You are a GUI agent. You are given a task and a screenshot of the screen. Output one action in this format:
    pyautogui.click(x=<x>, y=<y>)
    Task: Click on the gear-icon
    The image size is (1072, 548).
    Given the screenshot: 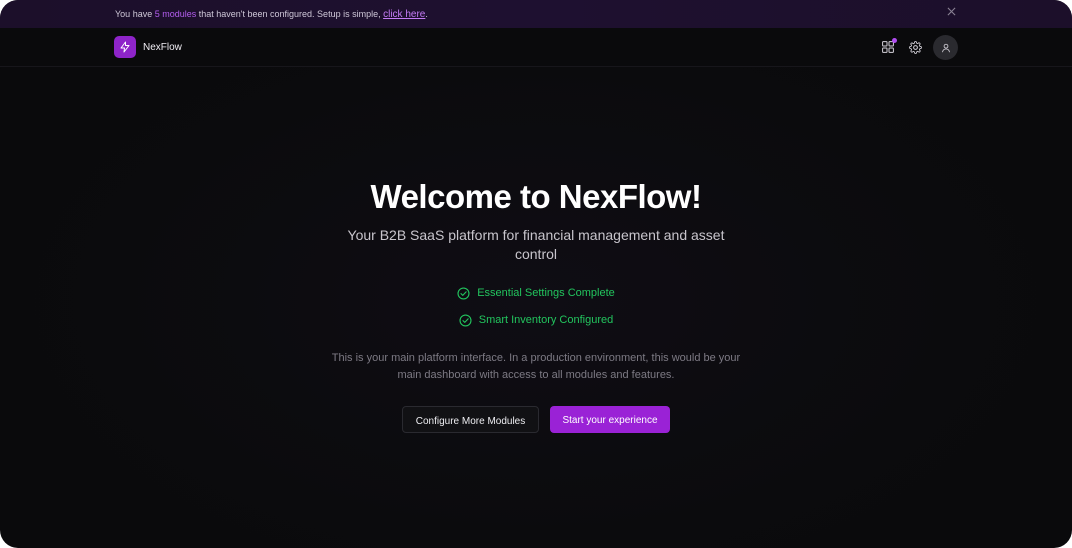 What is the action you would take?
    pyautogui.click(x=915, y=47)
    